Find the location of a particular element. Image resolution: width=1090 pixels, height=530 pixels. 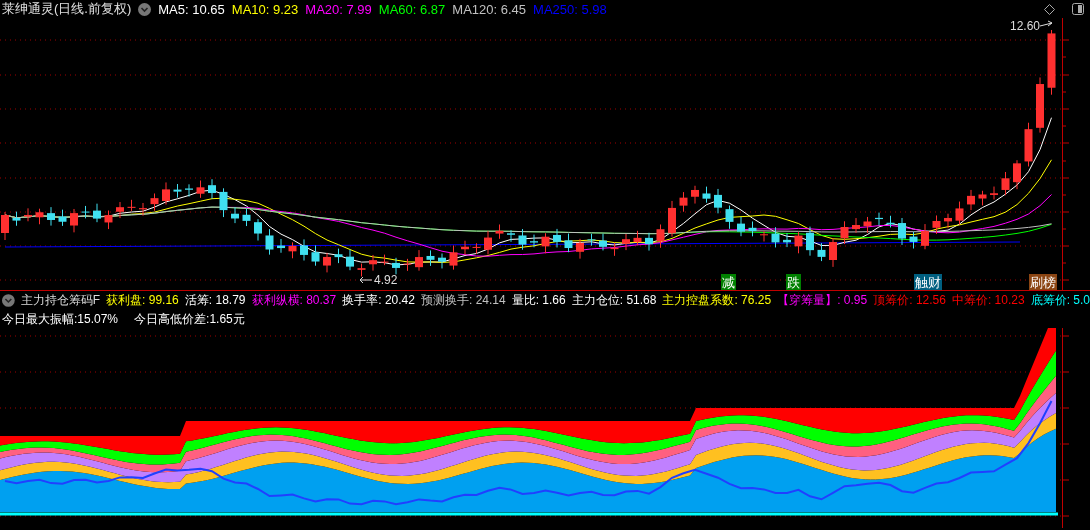

indicator-value: 获利盘: 99.16 is located at coordinates (142, 300).